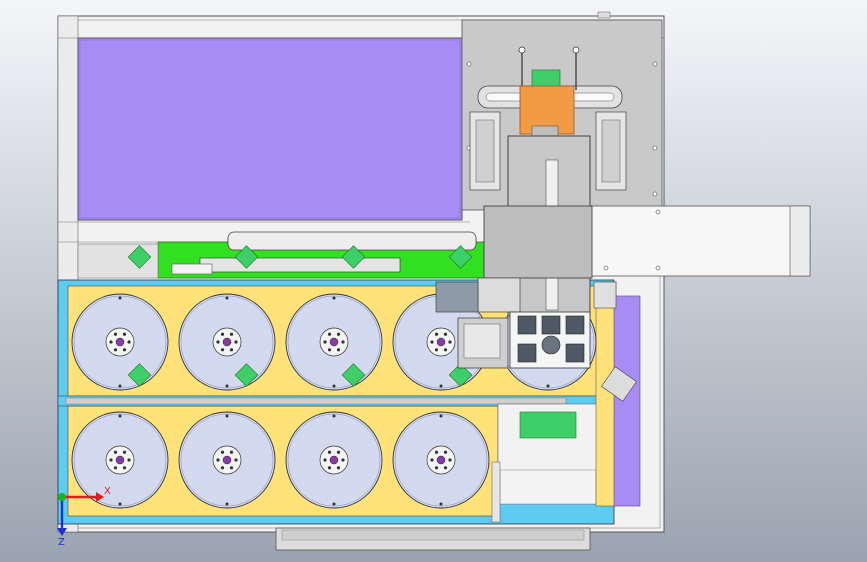 Image resolution: width=867 pixels, height=562 pixels. Describe the element at coordinates (699, 241) in the screenshot. I see `right-extension-arm` at that location.